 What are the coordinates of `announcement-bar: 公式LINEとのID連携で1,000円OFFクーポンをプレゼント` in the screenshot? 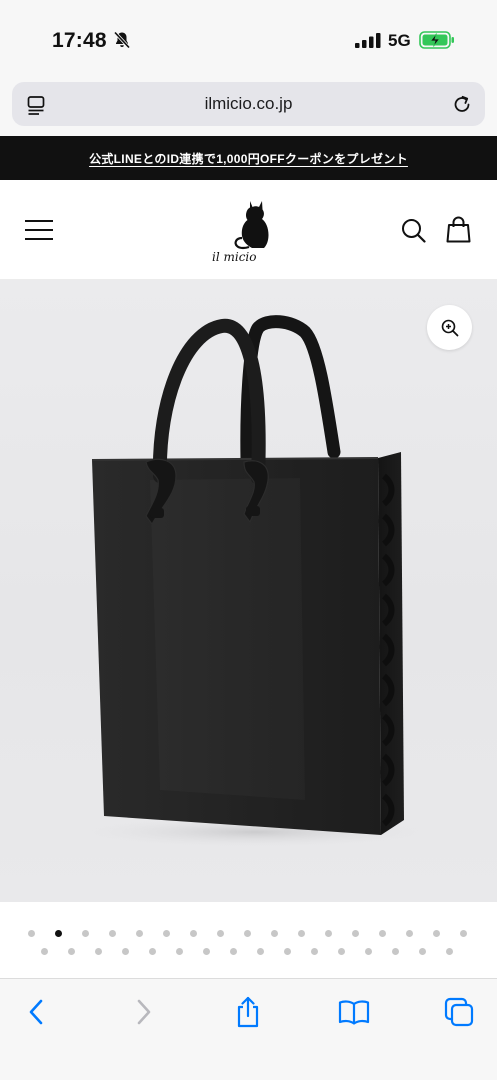 It's located at (248, 158).